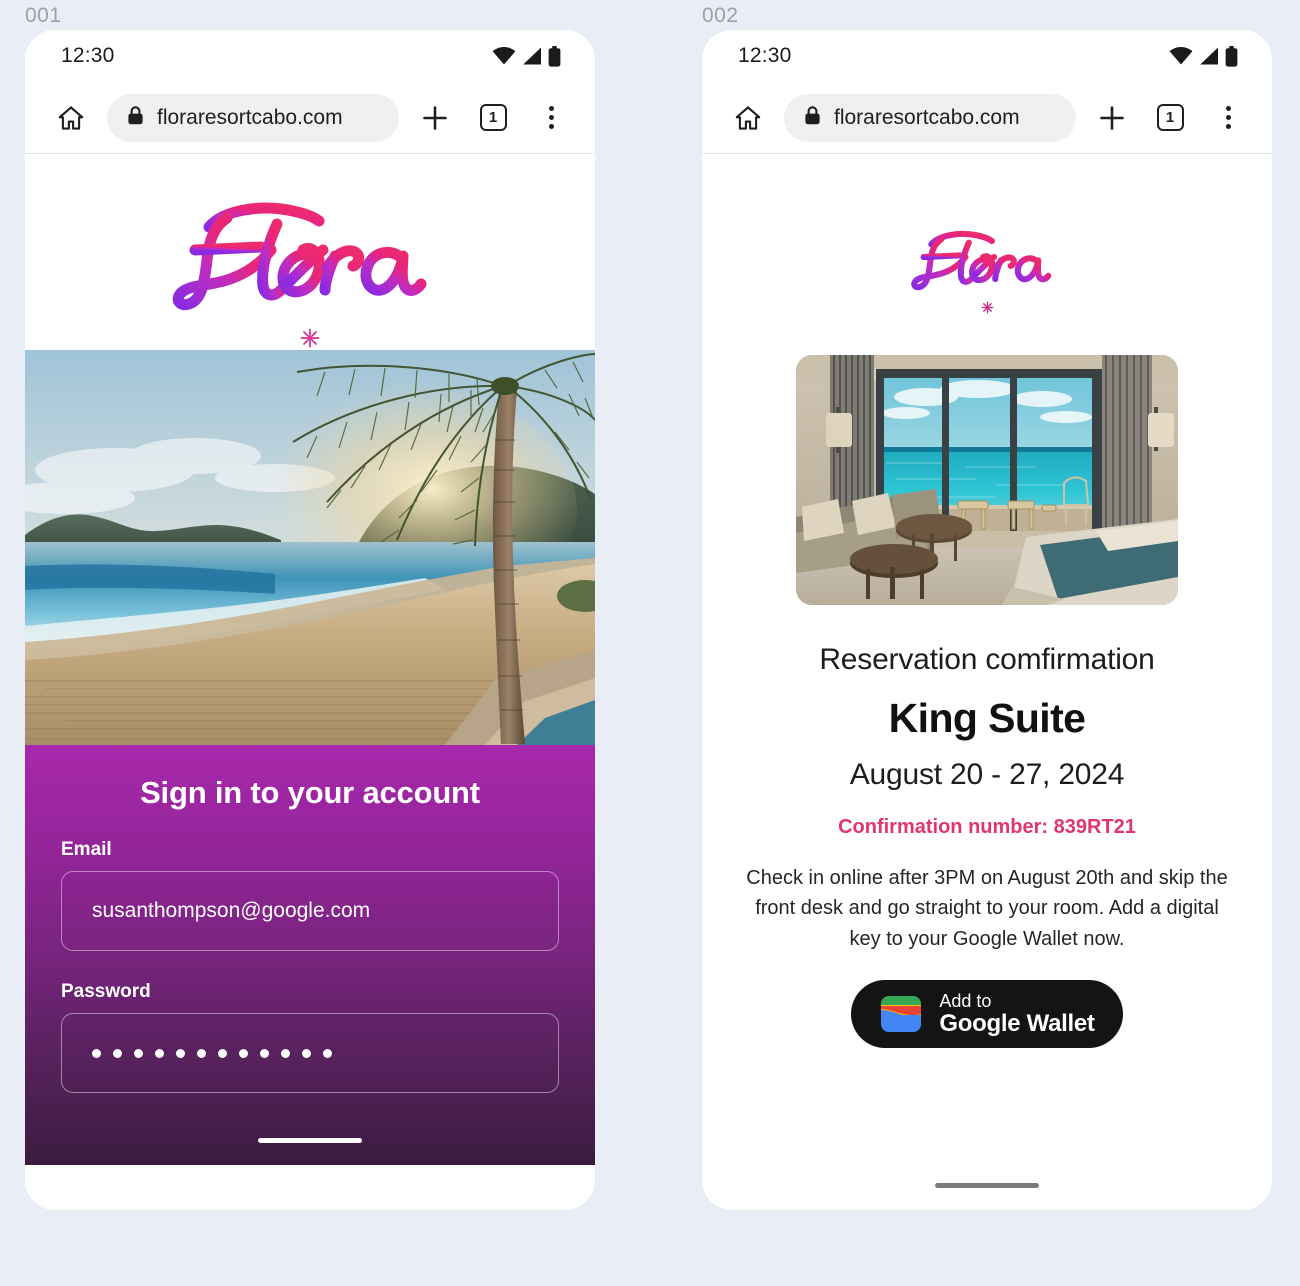 Image resolution: width=1300 pixels, height=1286 pixels. Describe the element at coordinates (310, 547) in the screenshot. I see `hero-beach-photo` at that location.